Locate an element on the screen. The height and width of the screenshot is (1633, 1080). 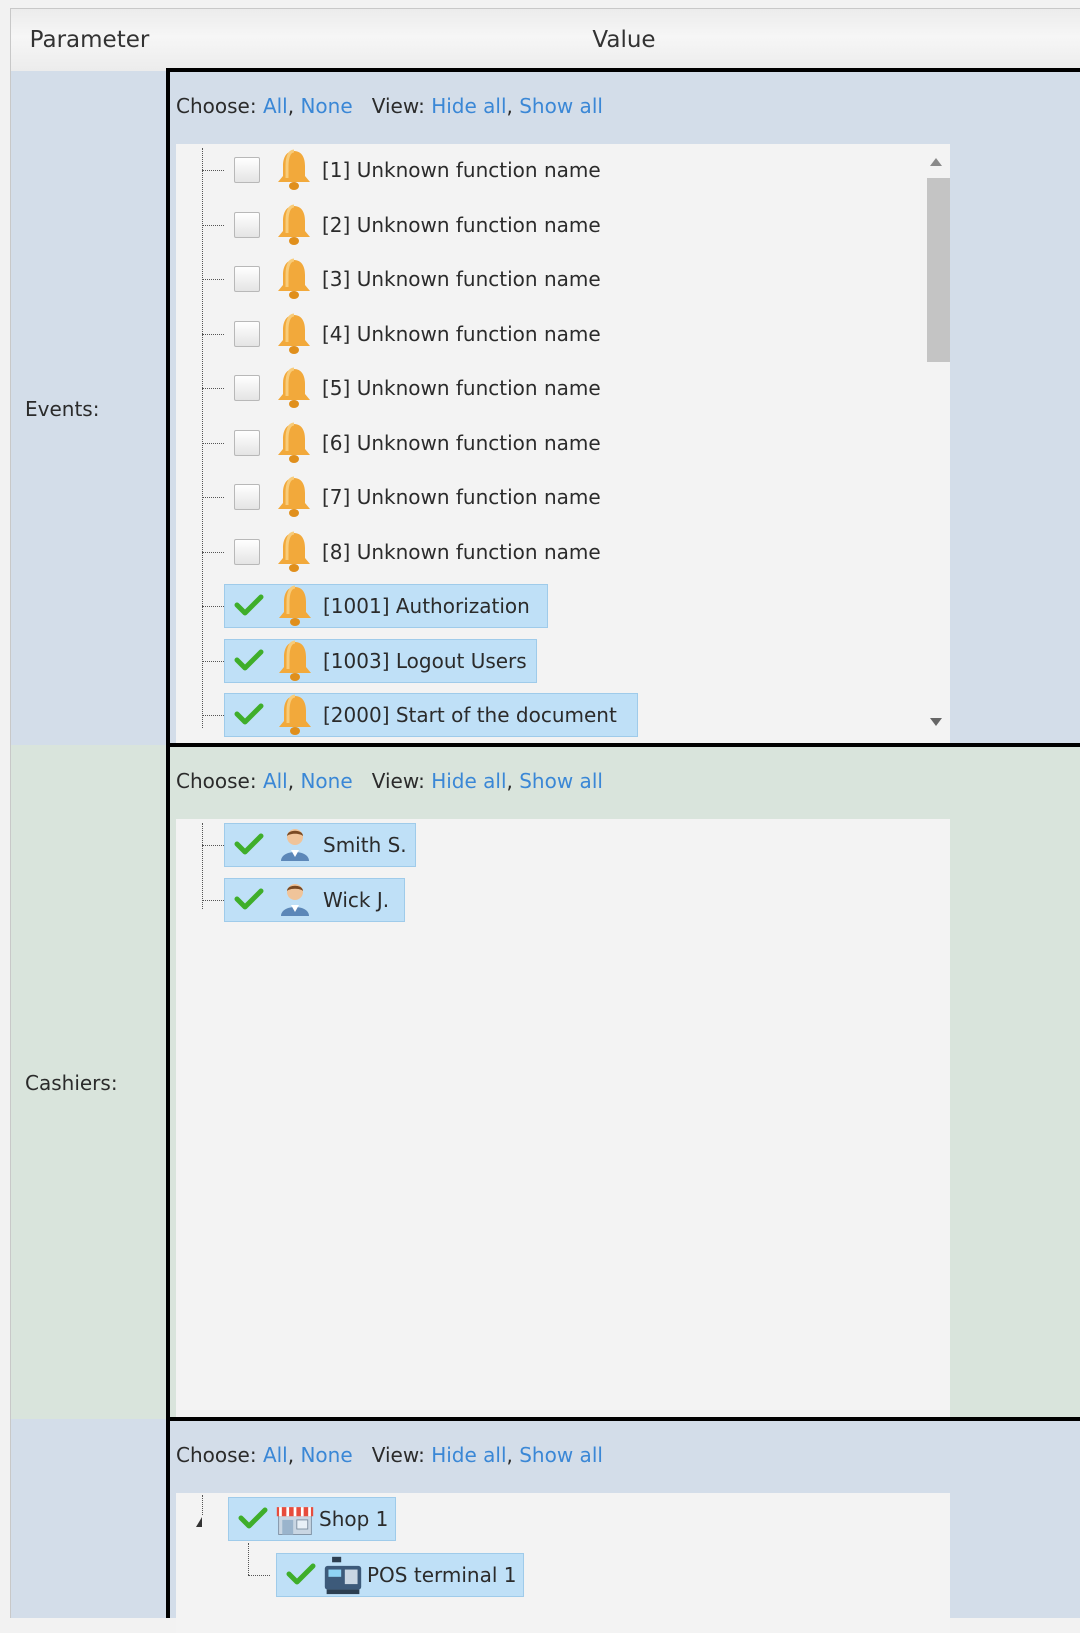
tree-node-pos-terminal: POS terminal 1 is located at coordinates (400, 1575).